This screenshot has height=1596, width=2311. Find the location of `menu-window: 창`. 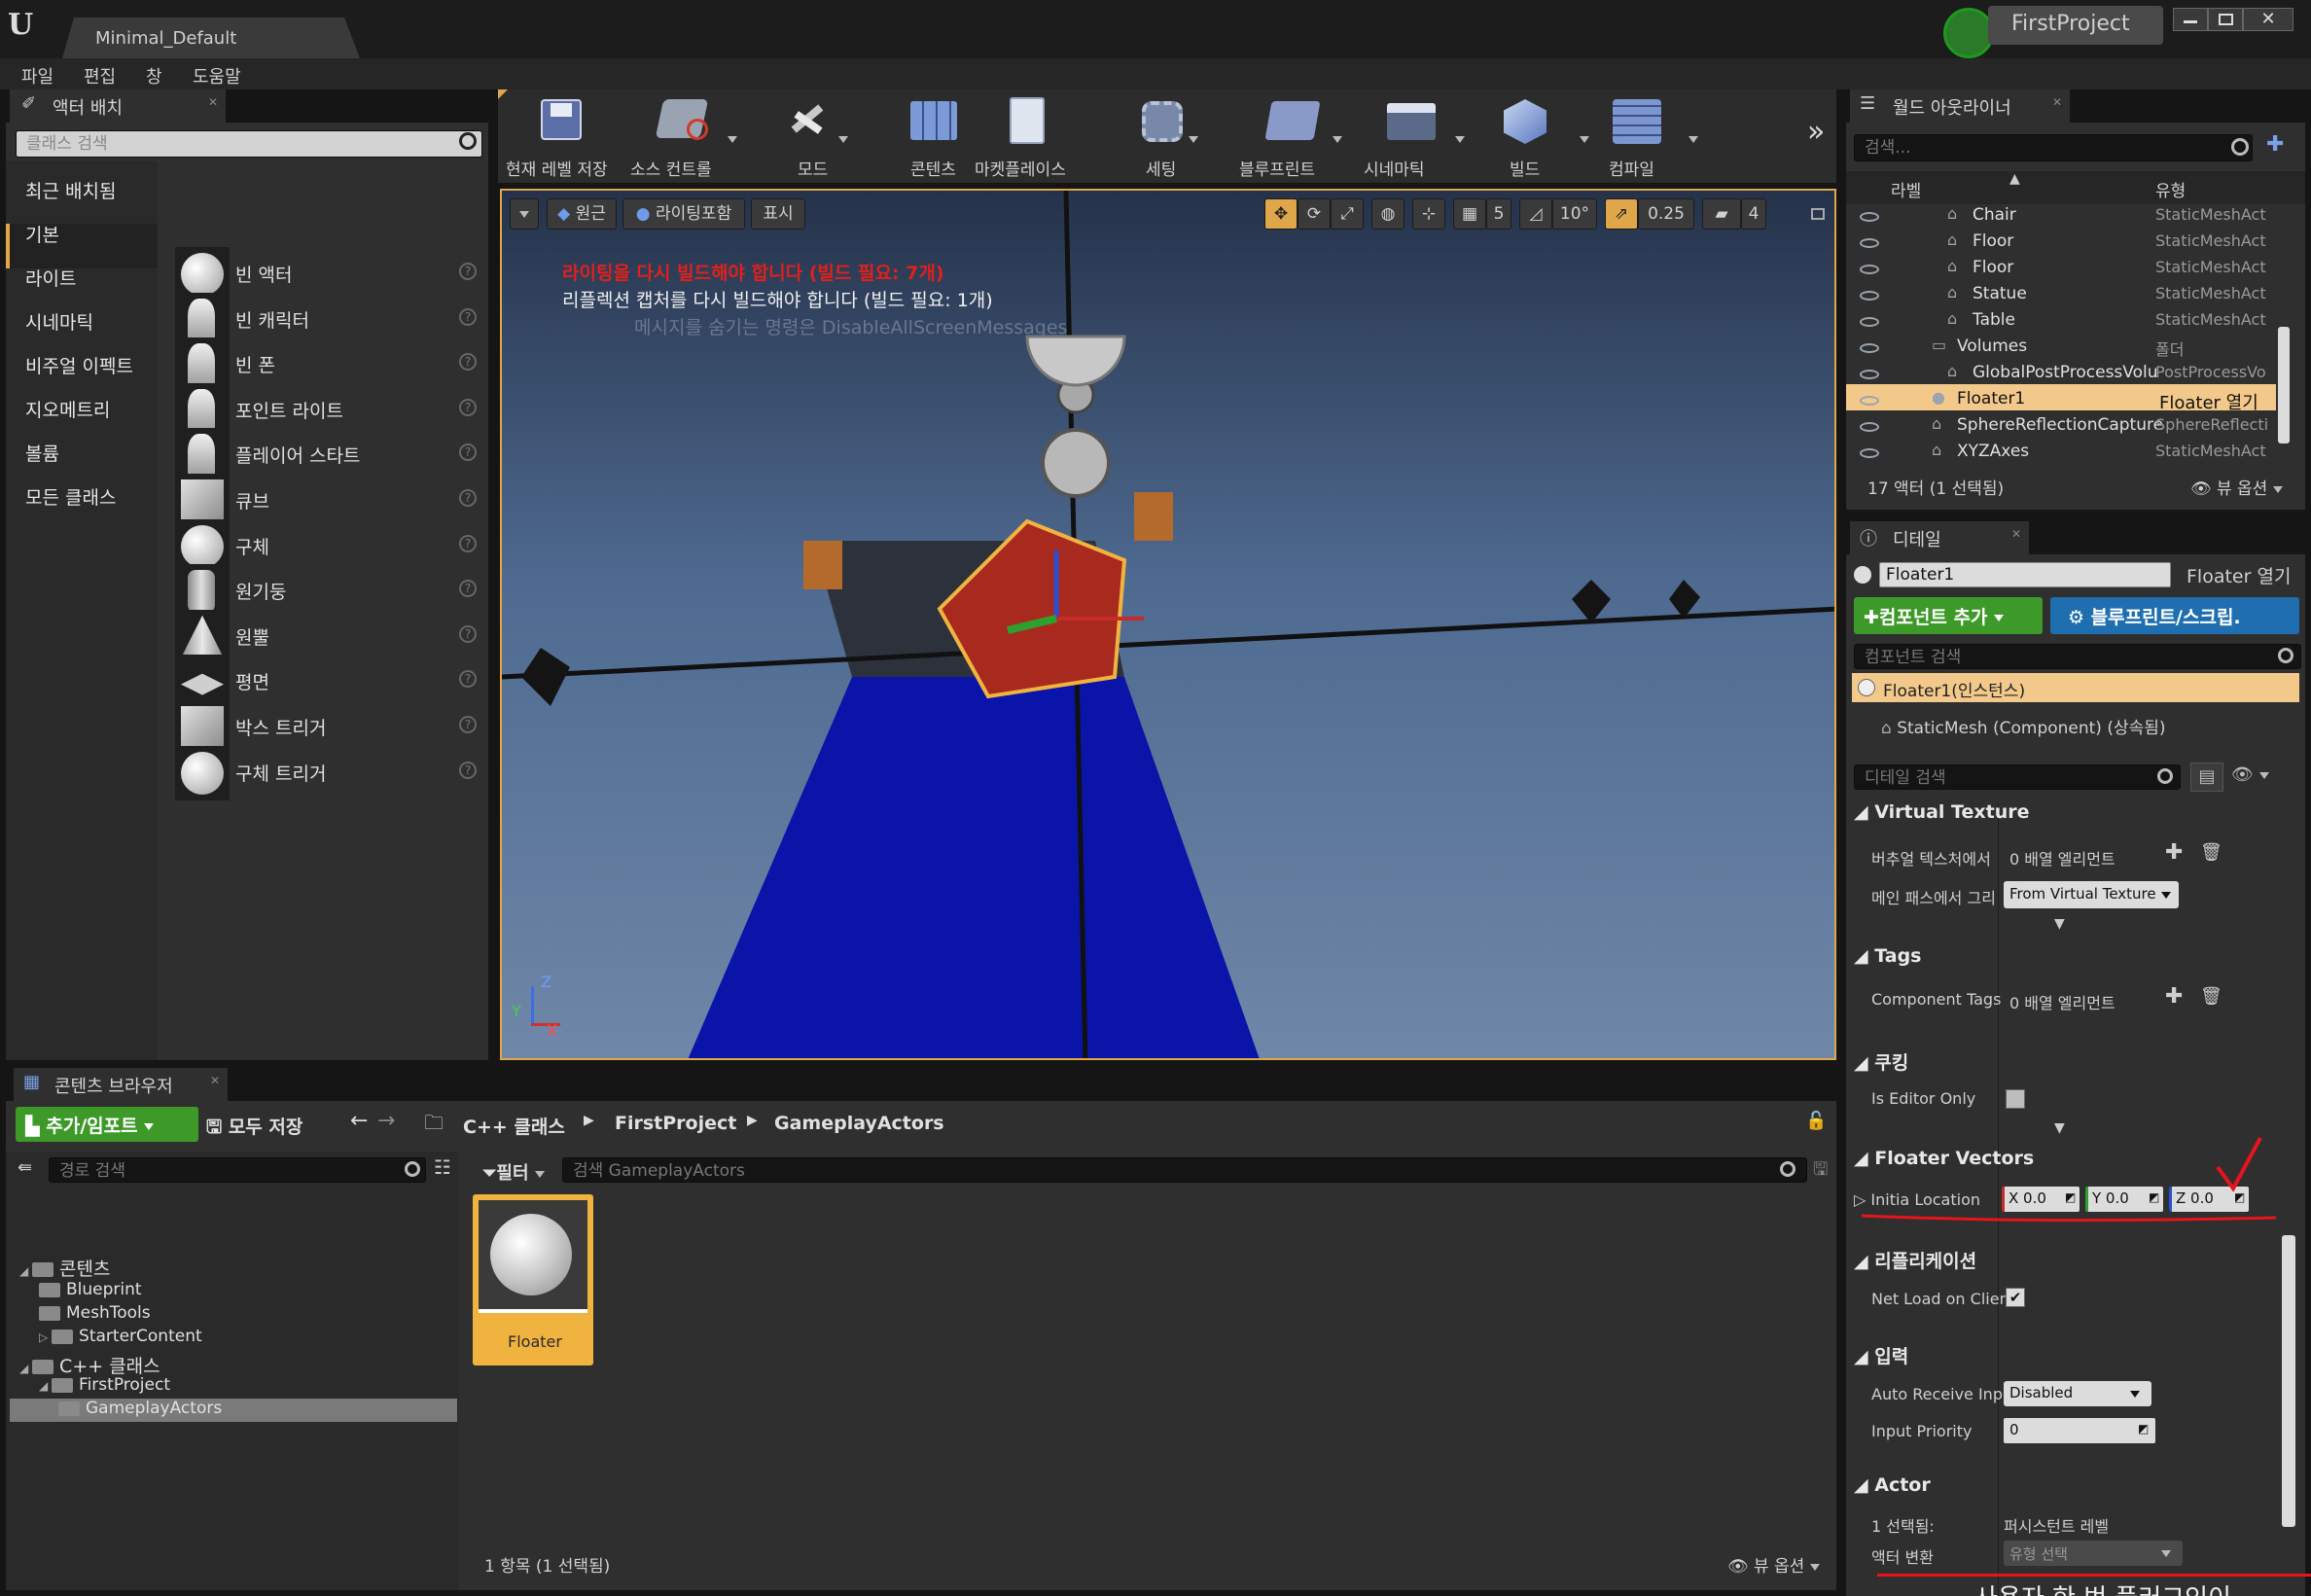

menu-window: 창 is located at coordinates (154, 76).